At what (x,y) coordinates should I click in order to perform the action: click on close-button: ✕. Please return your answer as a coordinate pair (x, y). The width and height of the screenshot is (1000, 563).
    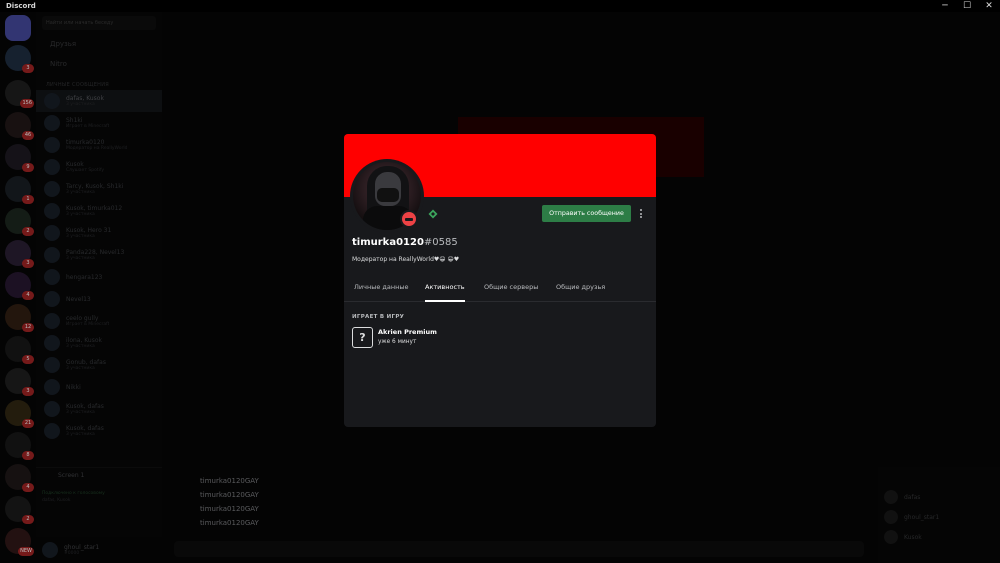
    Looking at the image, I should click on (989, 6).